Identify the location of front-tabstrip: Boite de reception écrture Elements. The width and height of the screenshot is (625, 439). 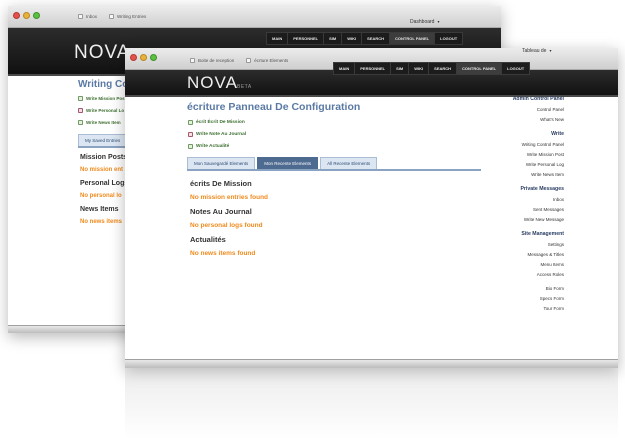
(239, 60).